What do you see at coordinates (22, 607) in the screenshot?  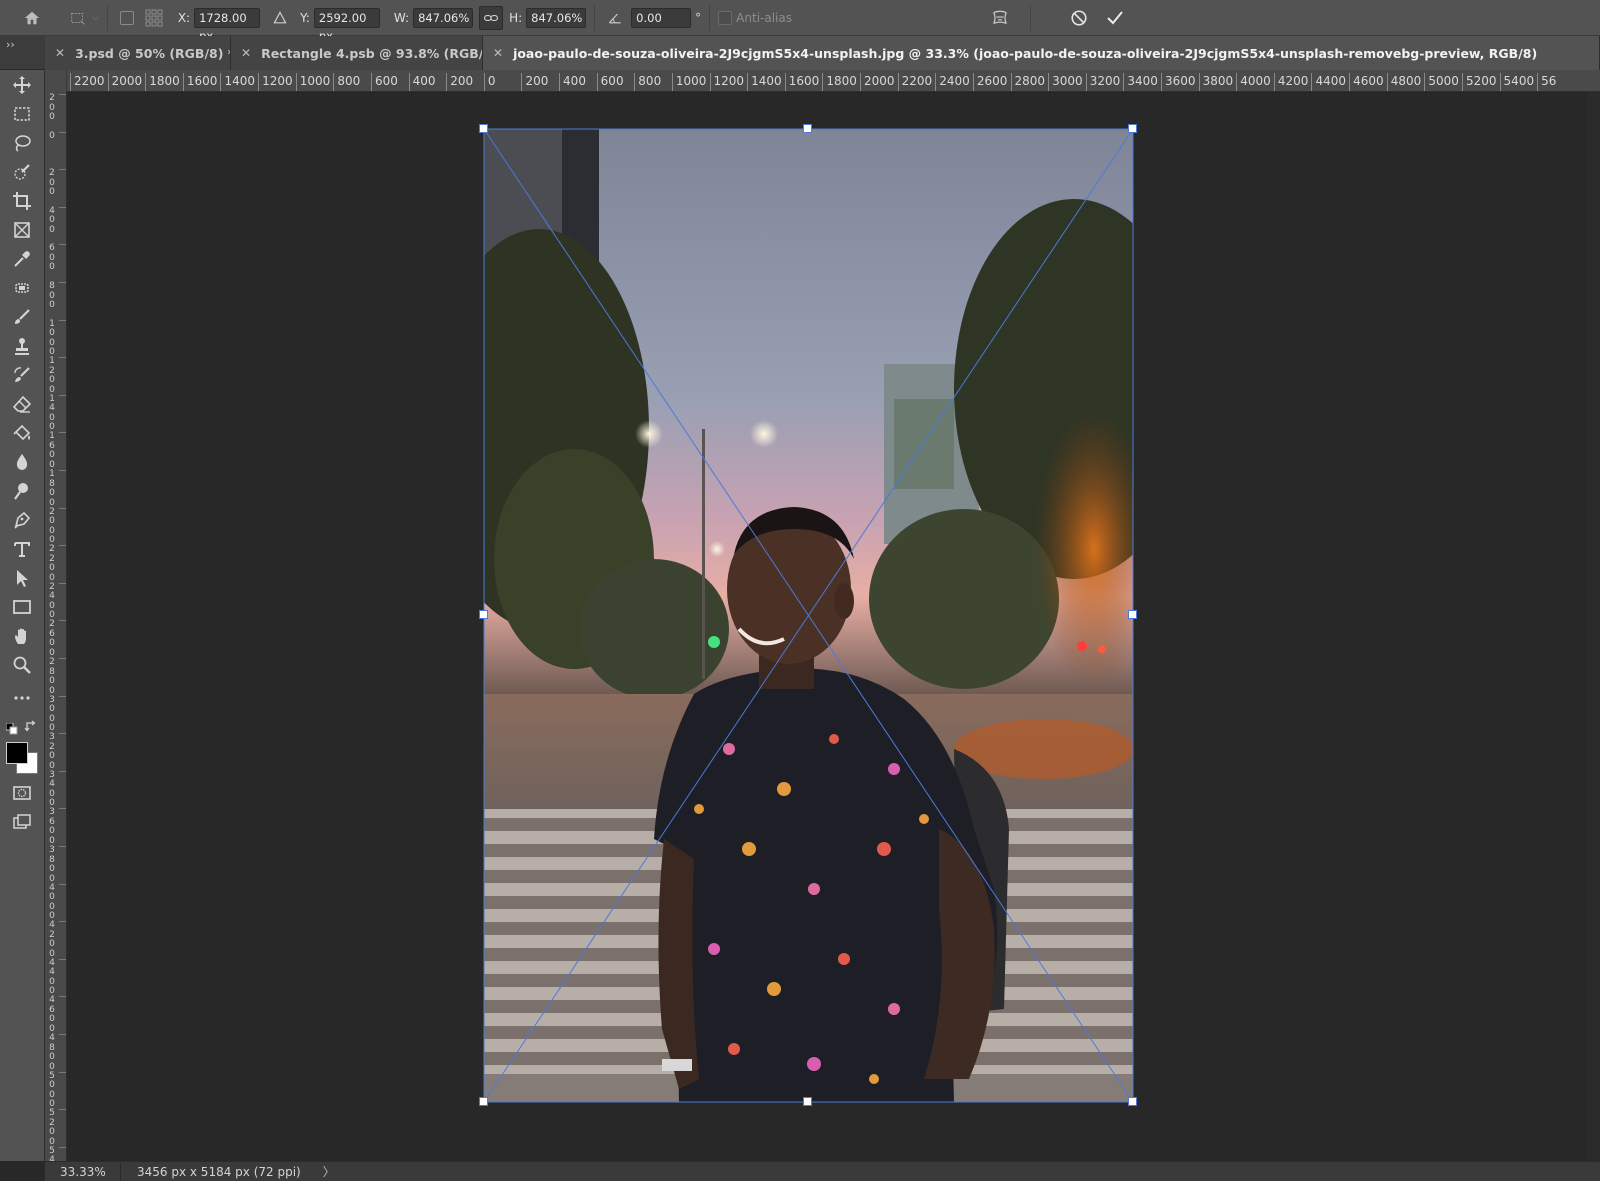 I see `rectangle-tool-icon` at bounding box center [22, 607].